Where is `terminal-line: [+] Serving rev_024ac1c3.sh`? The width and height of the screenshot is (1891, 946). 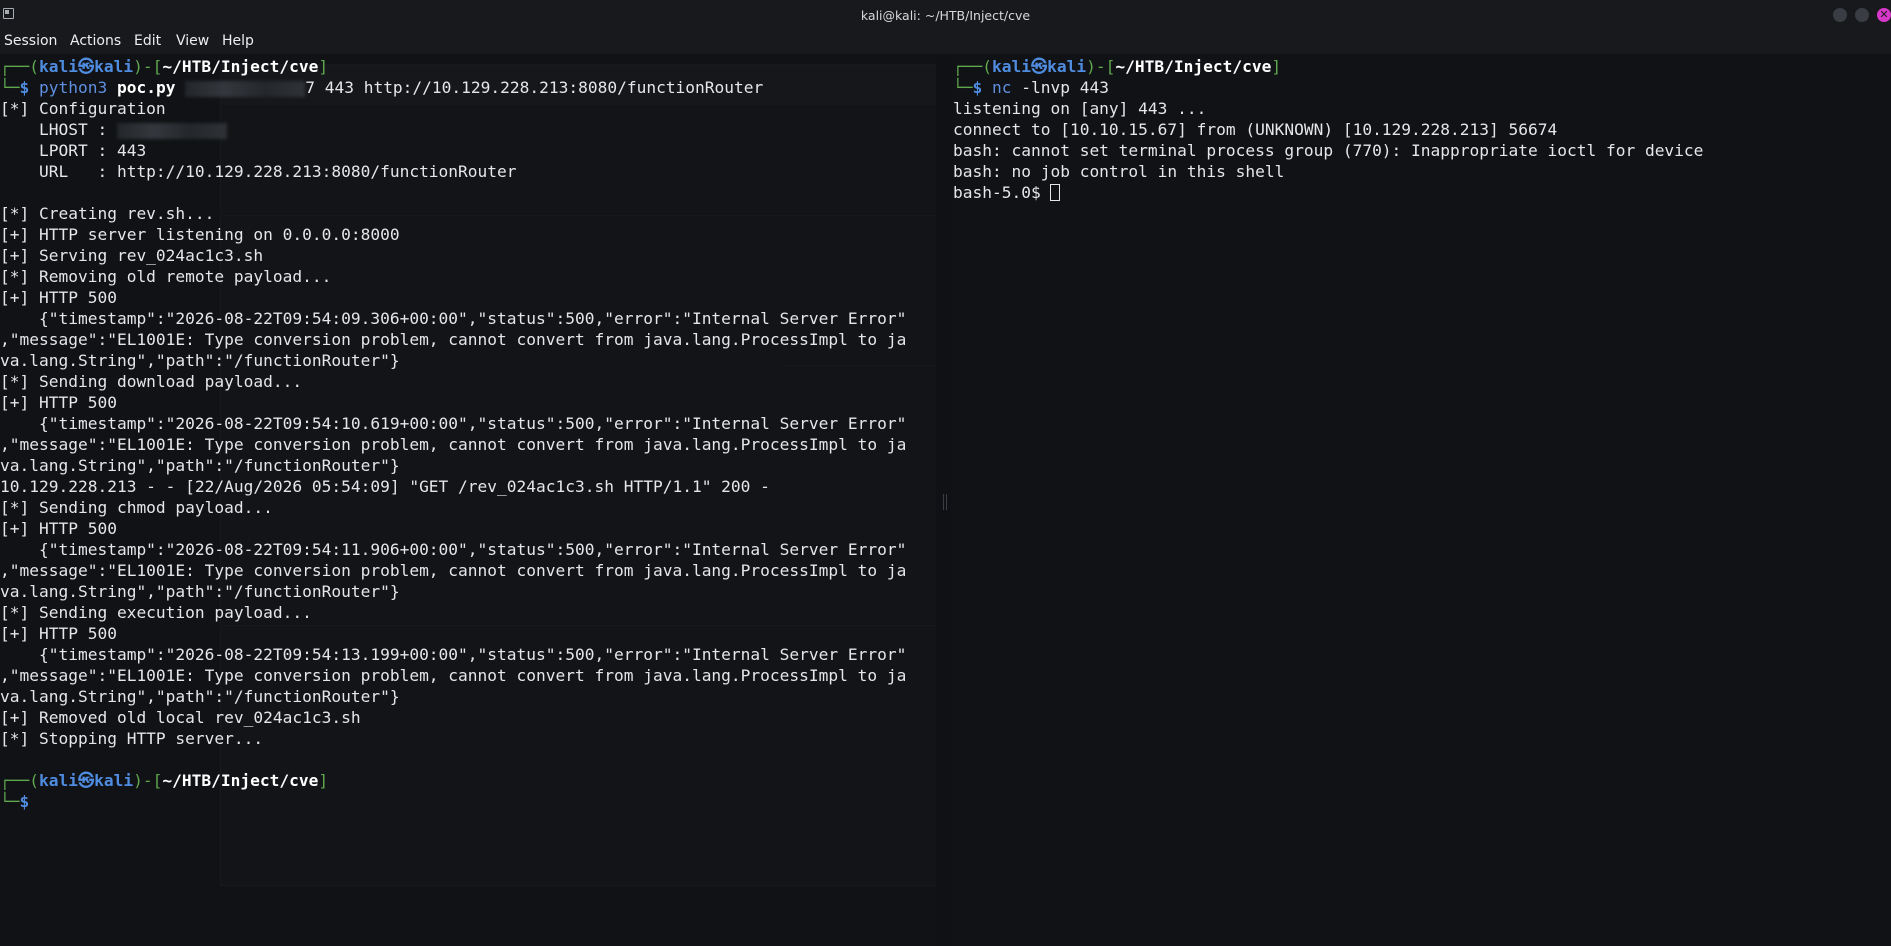 terminal-line: [+] Serving rev_024ac1c3.sh is located at coordinates (132, 255).